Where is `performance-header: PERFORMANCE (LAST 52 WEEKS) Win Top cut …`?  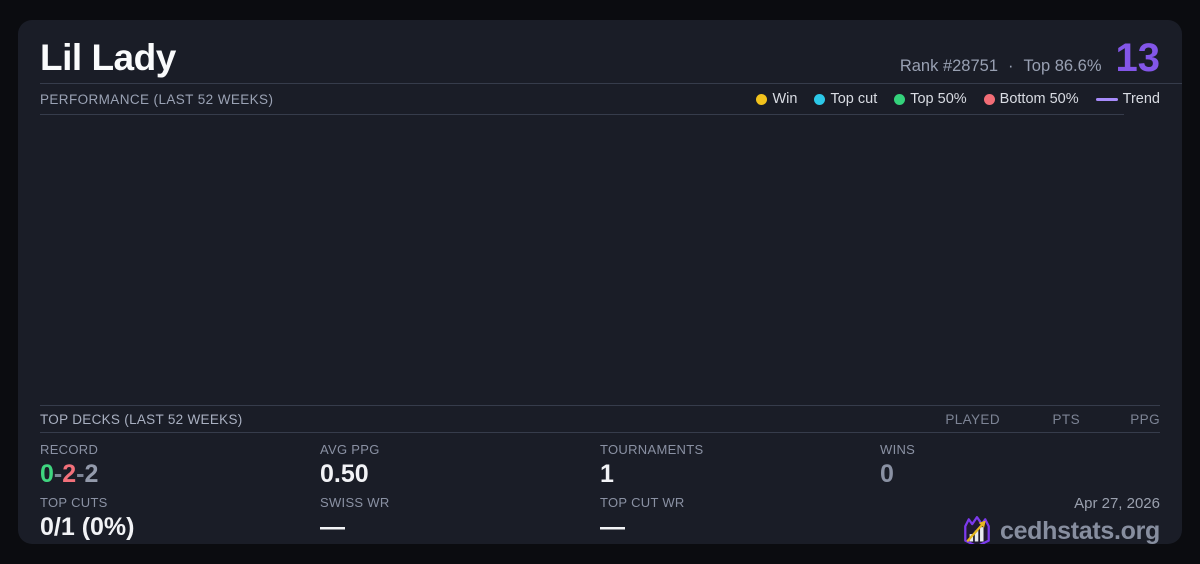 performance-header: PERFORMANCE (LAST 52 WEEKS) Win Top cut … is located at coordinates (600, 99).